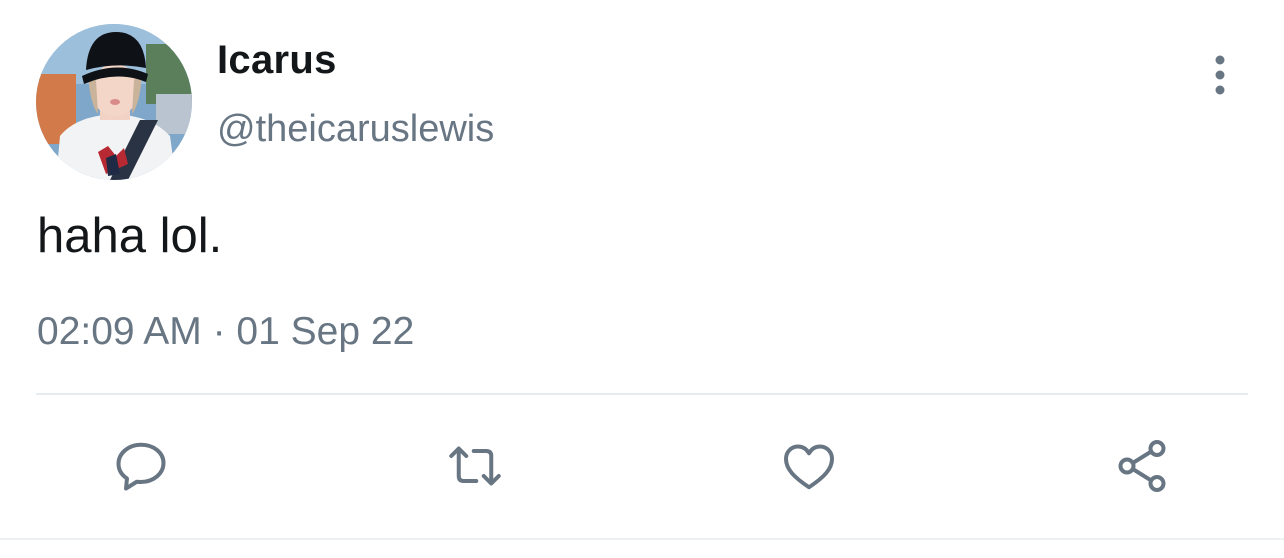 Image resolution: width=1284 pixels, height=558 pixels. Describe the element at coordinates (642, 539) in the screenshot. I see `bottom-divider` at that location.